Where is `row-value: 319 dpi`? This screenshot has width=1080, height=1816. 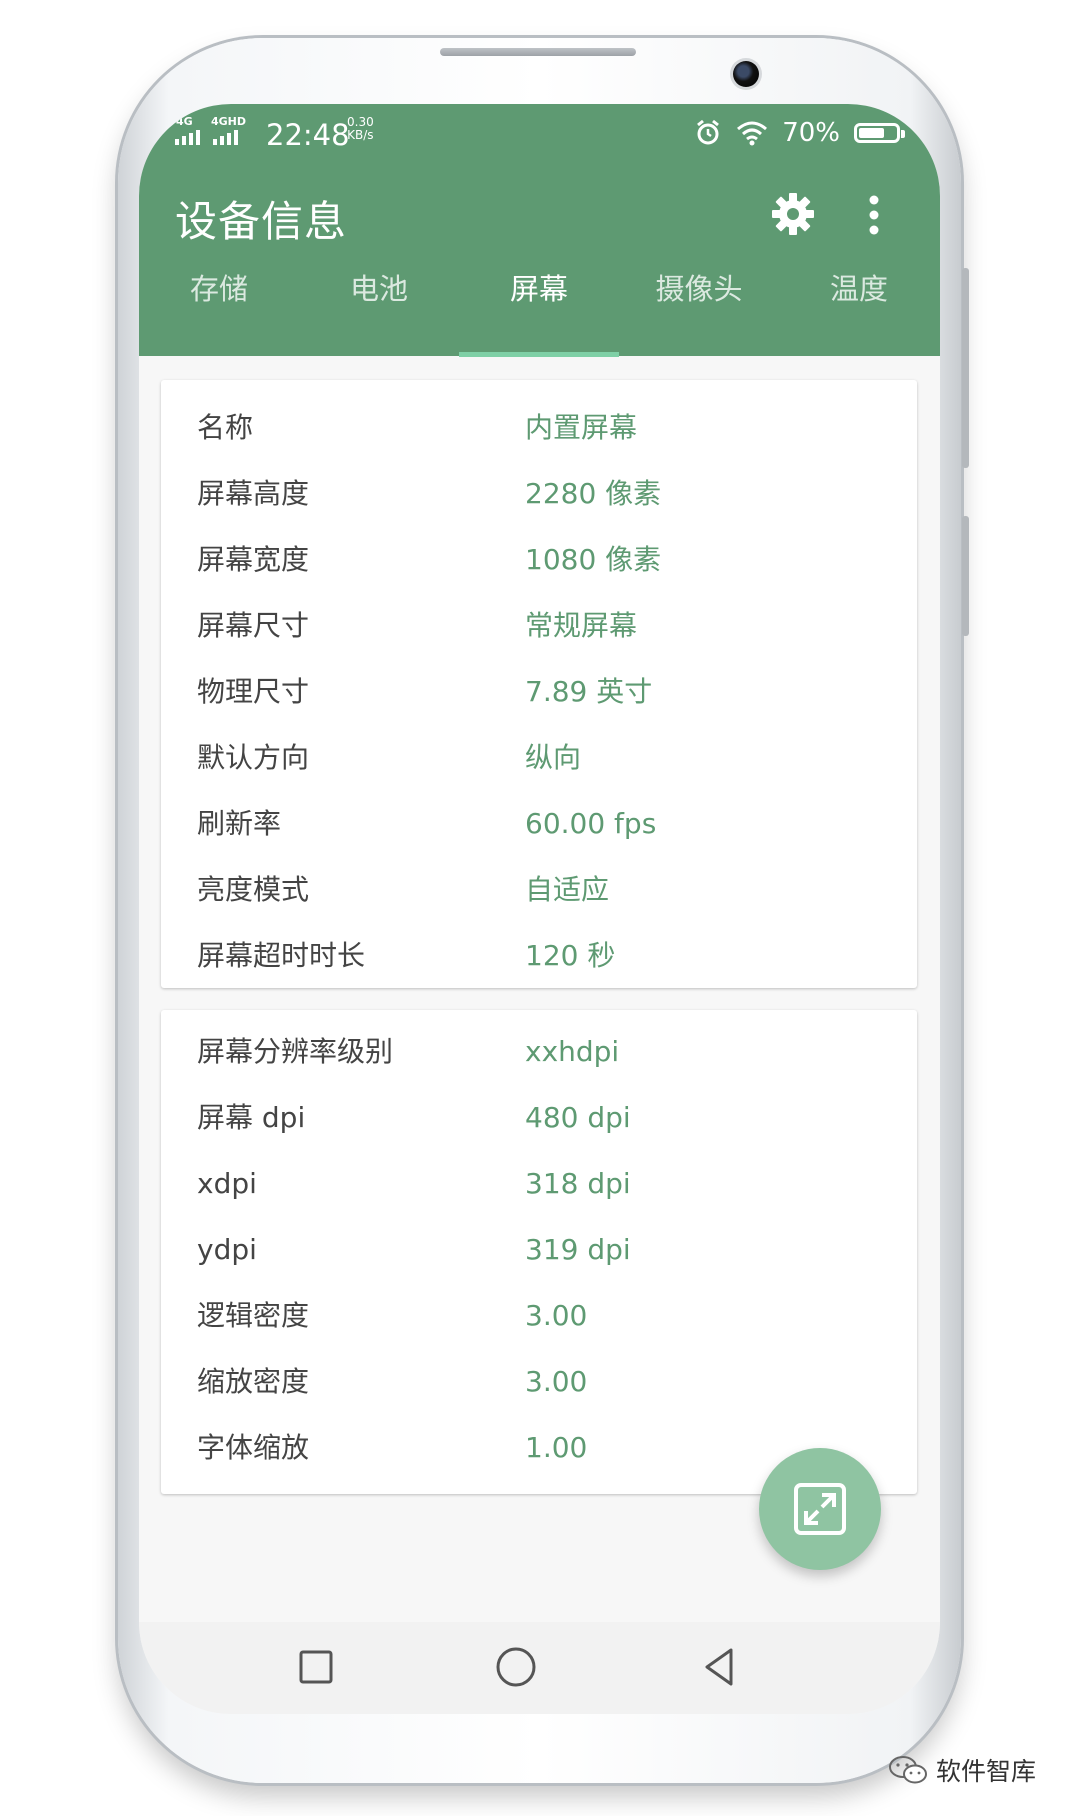
row-value: 319 dpi is located at coordinates (578, 1249).